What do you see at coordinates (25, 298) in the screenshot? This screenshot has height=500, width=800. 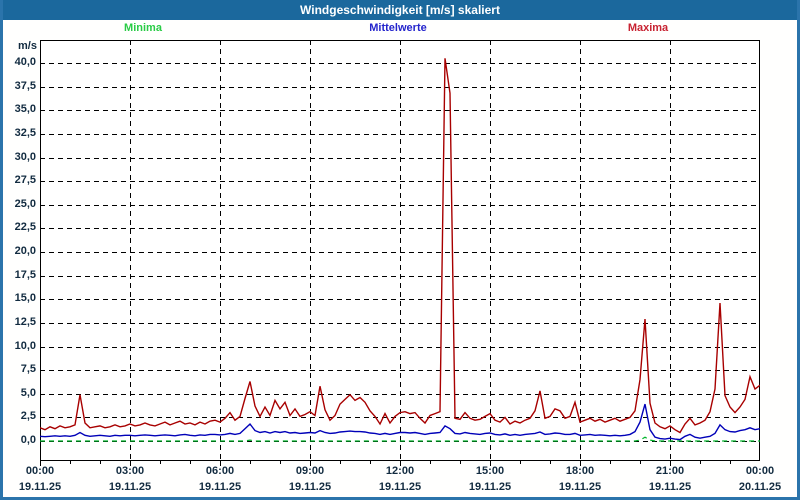 I see `y-tick-label: 15,0` at bounding box center [25, 298].